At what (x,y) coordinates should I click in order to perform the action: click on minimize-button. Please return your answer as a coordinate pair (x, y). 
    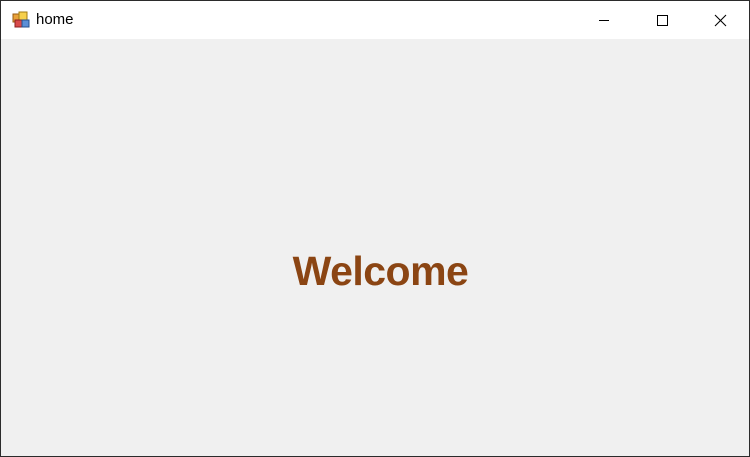
    Looking at the image, I should click on (604, 20).